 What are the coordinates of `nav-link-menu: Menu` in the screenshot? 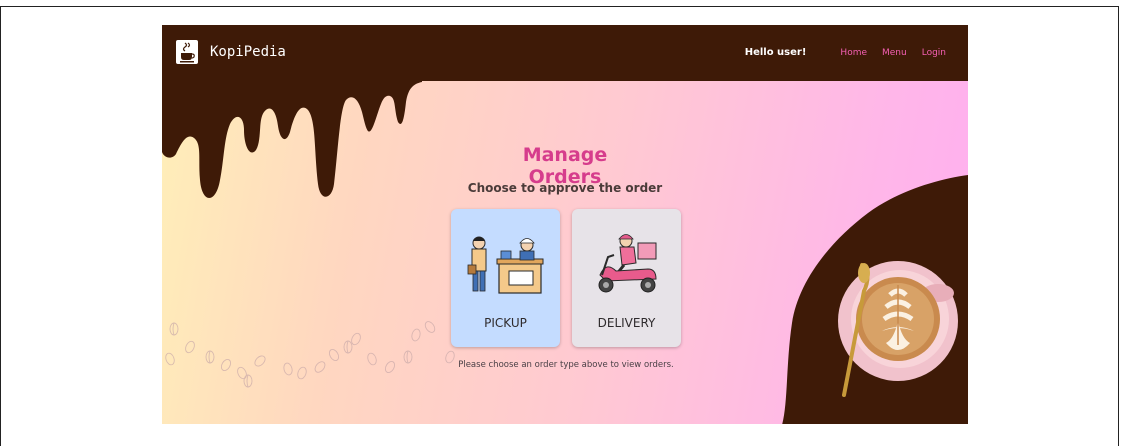 It's located at (894, 53).